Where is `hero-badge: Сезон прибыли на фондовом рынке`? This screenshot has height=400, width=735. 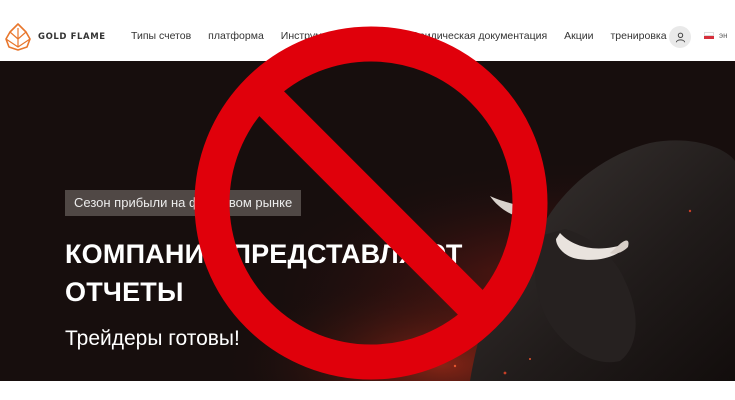 hero-badge: Сезон прибыли на фондовом рынке is located at coordinates (183, 203).